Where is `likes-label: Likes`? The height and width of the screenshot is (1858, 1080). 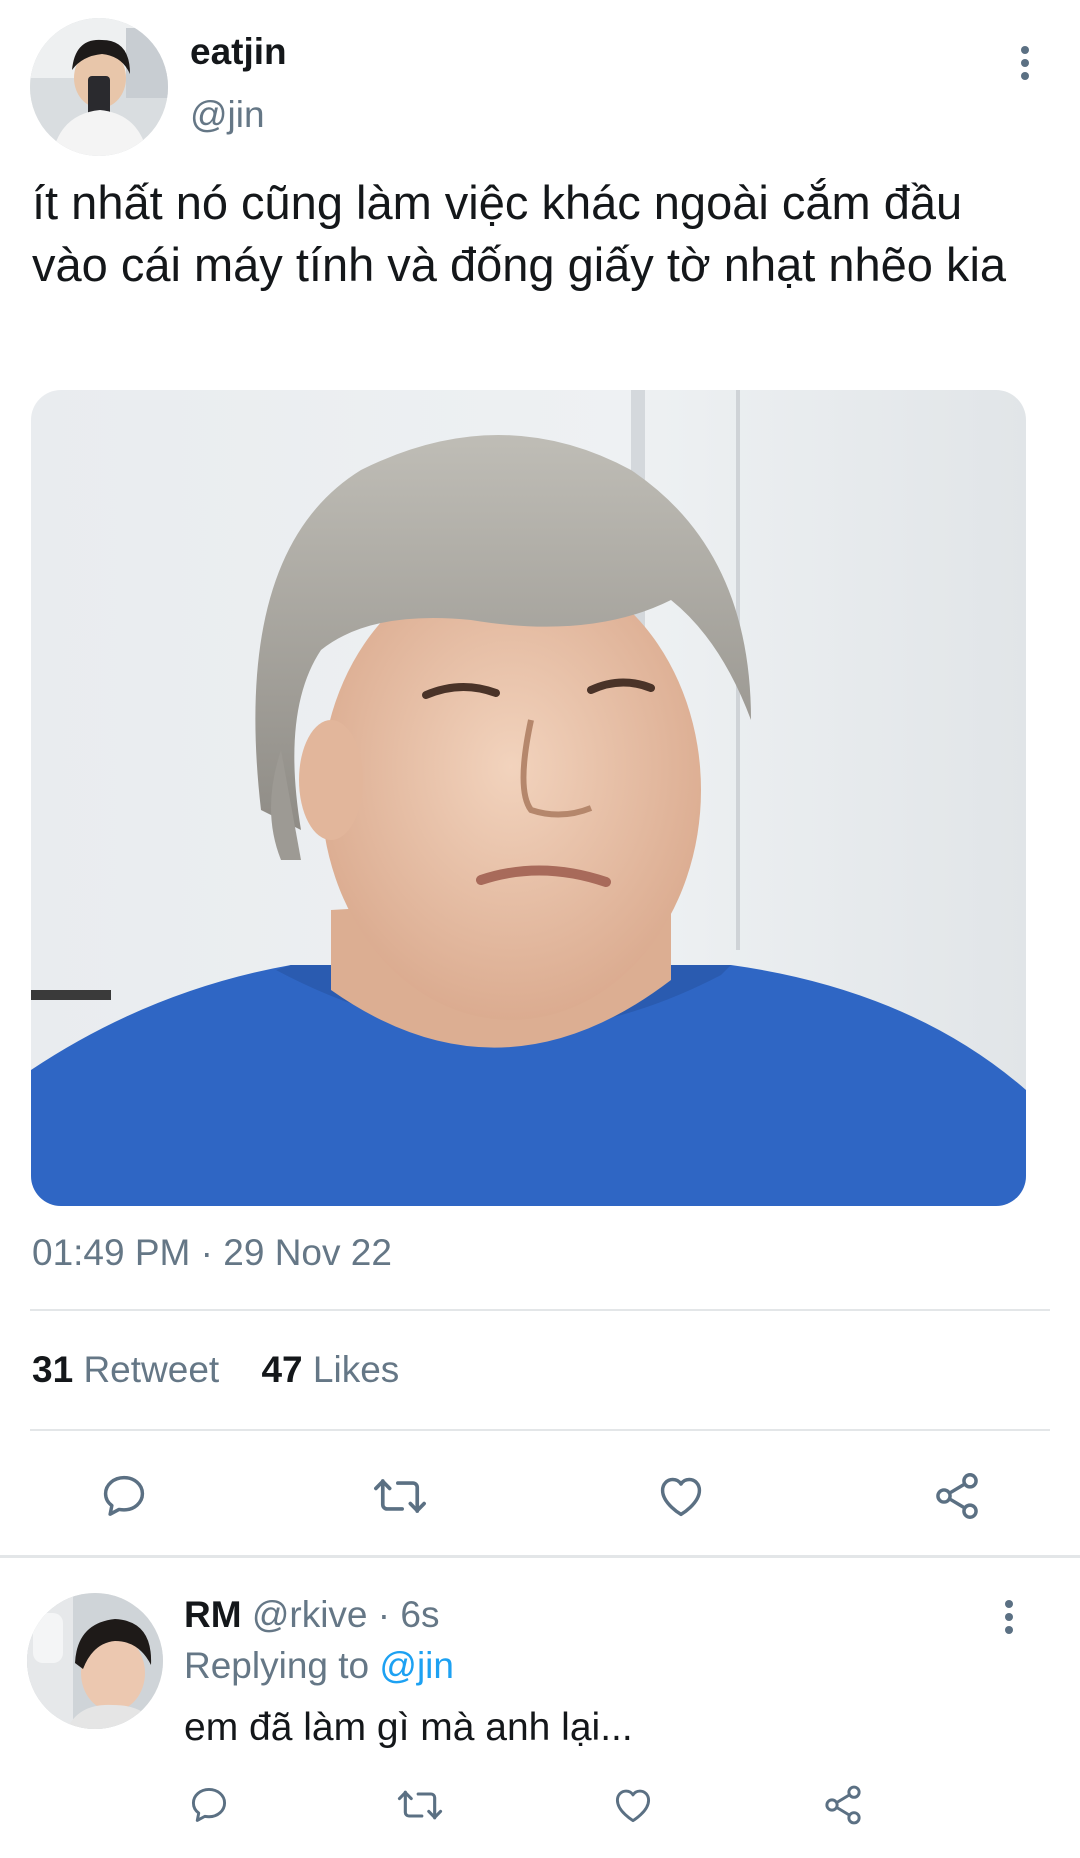
likes-label: Likes is located at coordinates (356, 1369).